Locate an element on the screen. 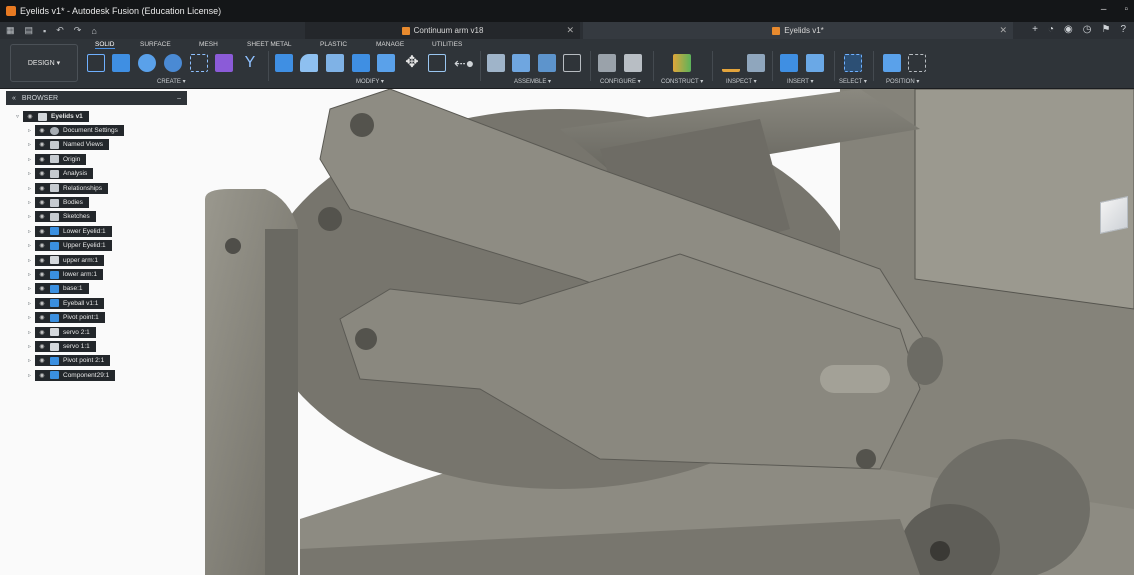 Image resolution: width=1134 pixels, height=575 pixels. pivot-cap is located at coordinates (925, 361).